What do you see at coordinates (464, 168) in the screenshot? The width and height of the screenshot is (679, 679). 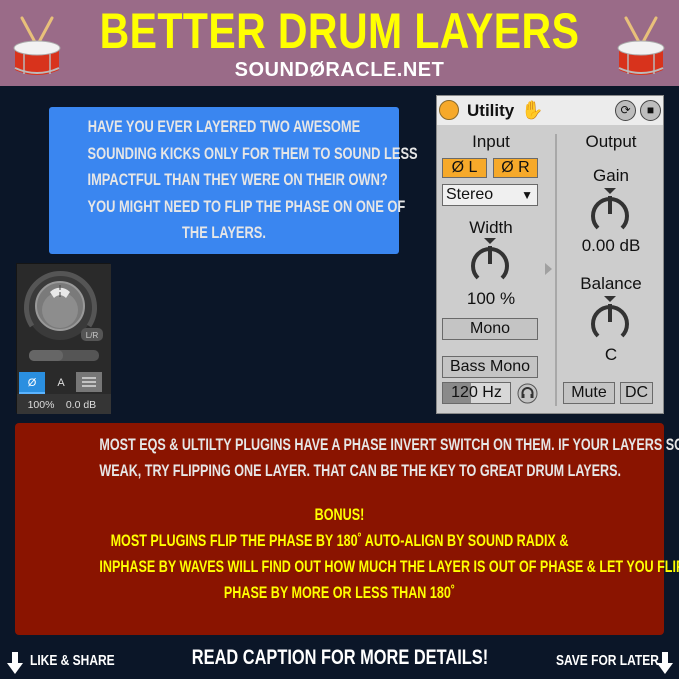 I see `phase-left-button: Ø L` at bounding box center [464, 168].